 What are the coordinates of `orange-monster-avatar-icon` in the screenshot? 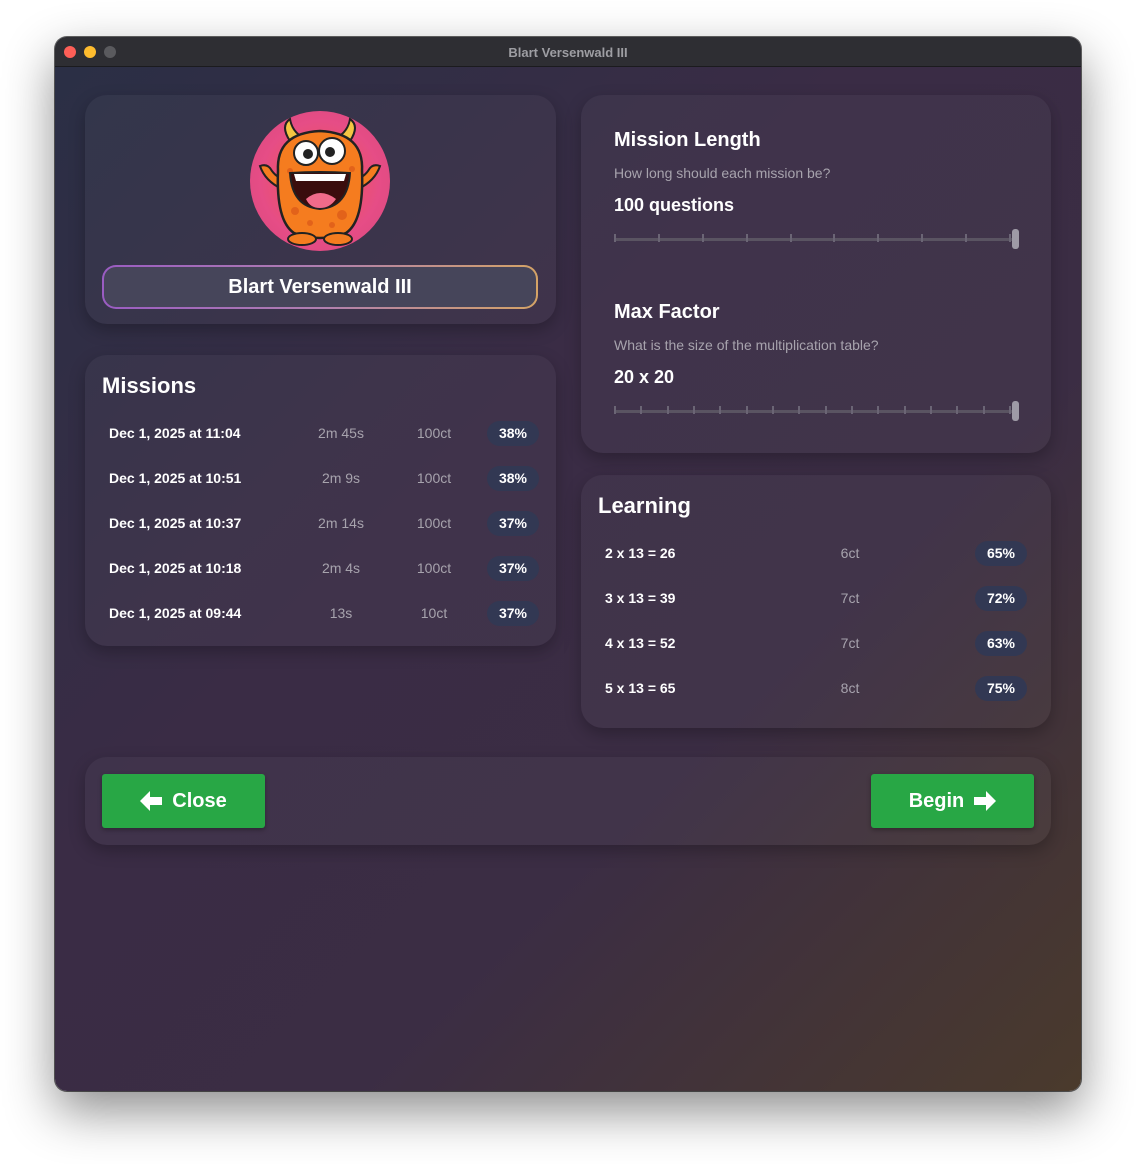 It's located at (320, 181).